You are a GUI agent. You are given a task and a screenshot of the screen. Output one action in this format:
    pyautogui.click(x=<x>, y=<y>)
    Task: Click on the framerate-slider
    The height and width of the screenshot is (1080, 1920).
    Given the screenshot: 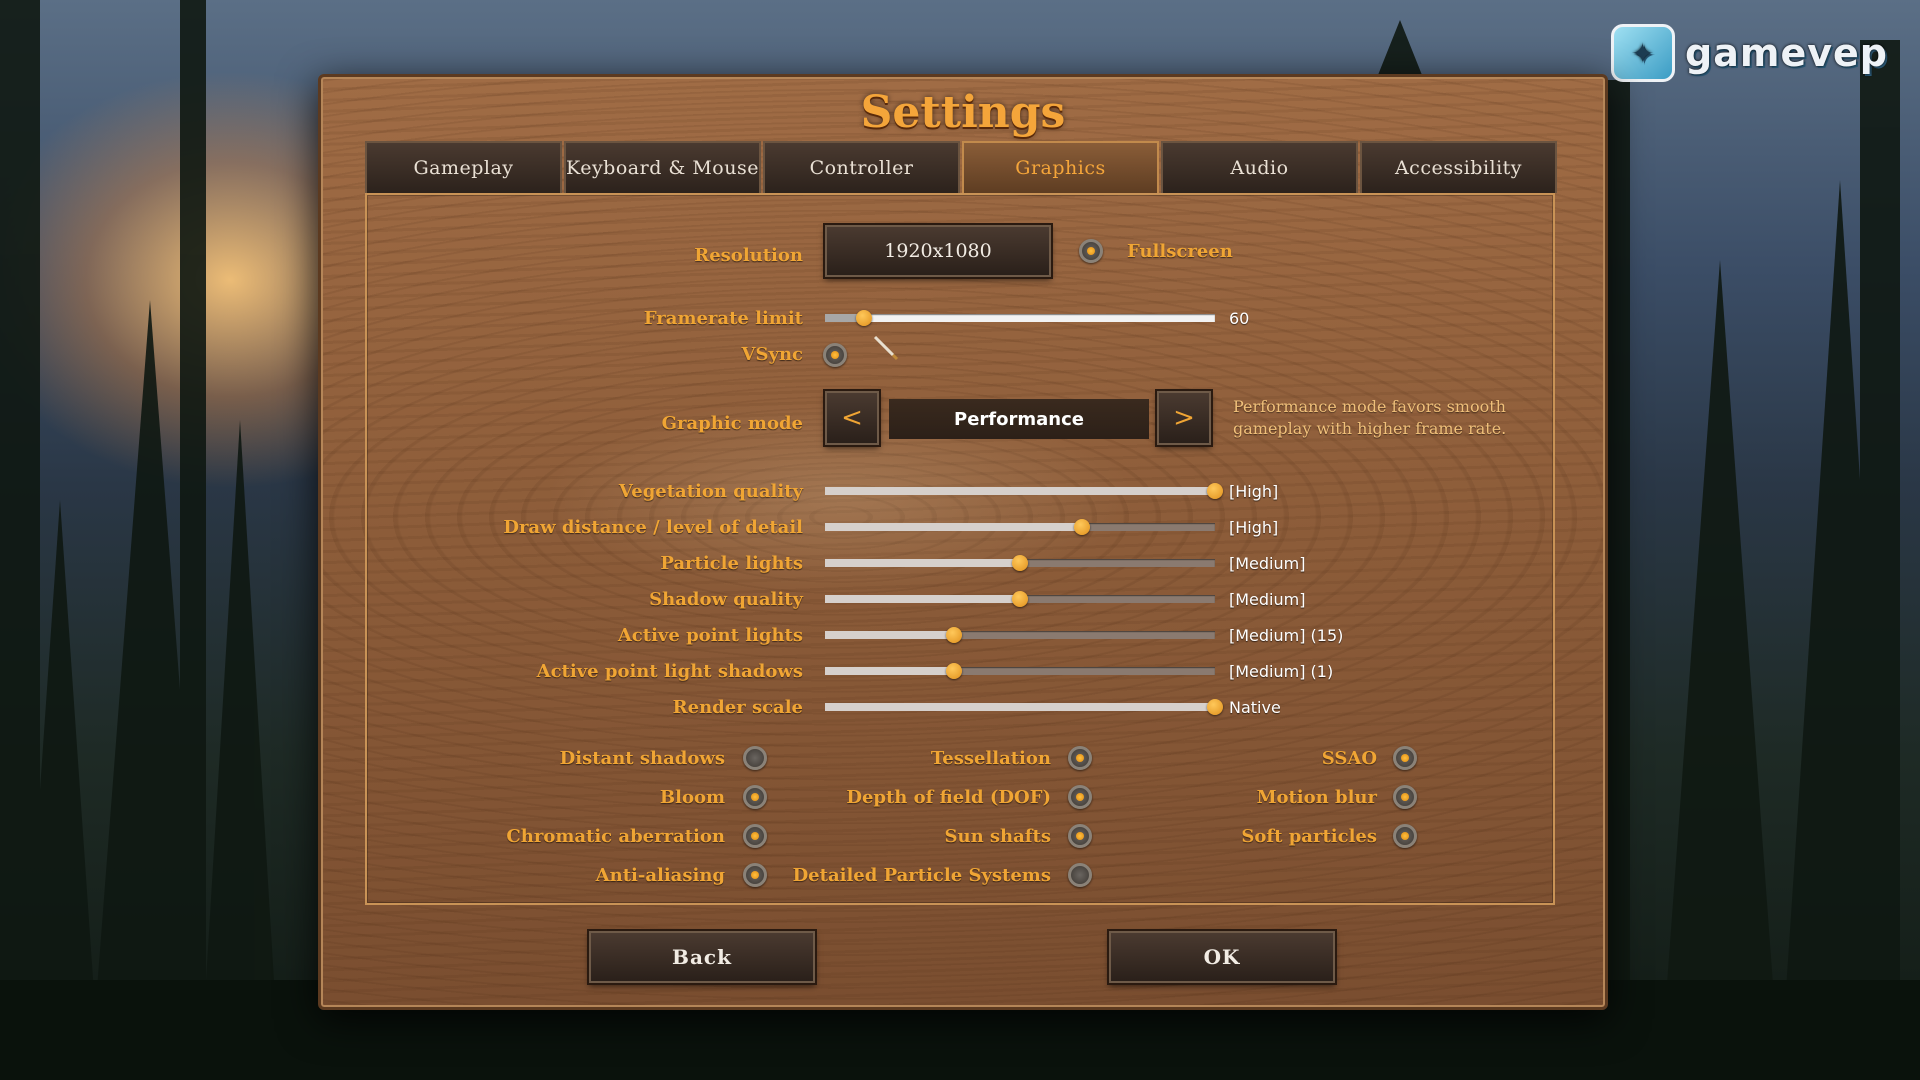 What is the action you would take?
    pyautogui.click(x=1020, y=318)
    